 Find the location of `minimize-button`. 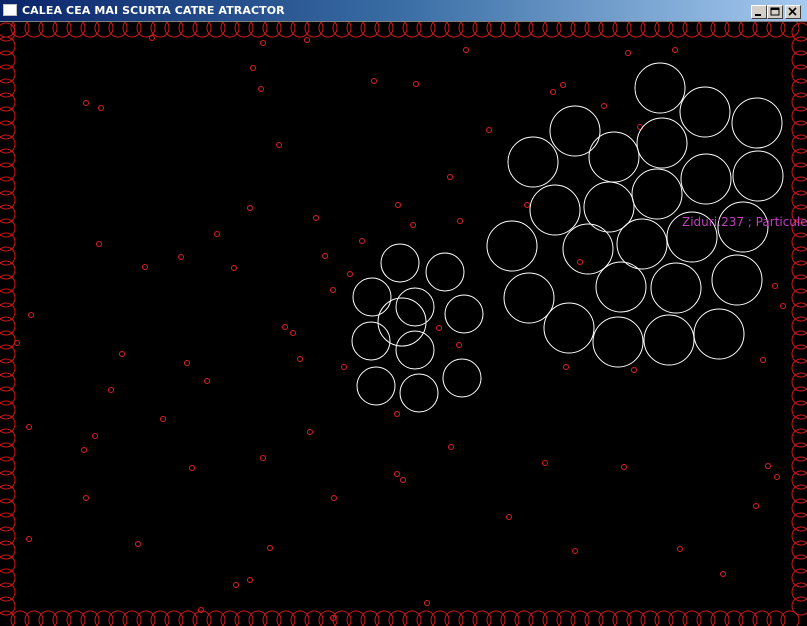

minimize-button is located at coordinates (759, 12).